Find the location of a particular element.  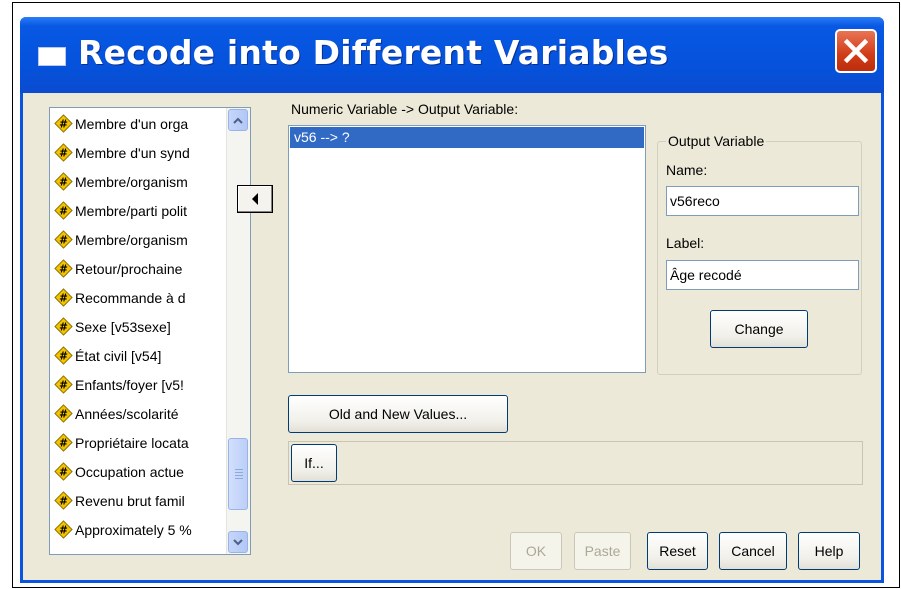

move-variable-button is located at coordinates (255, 199).